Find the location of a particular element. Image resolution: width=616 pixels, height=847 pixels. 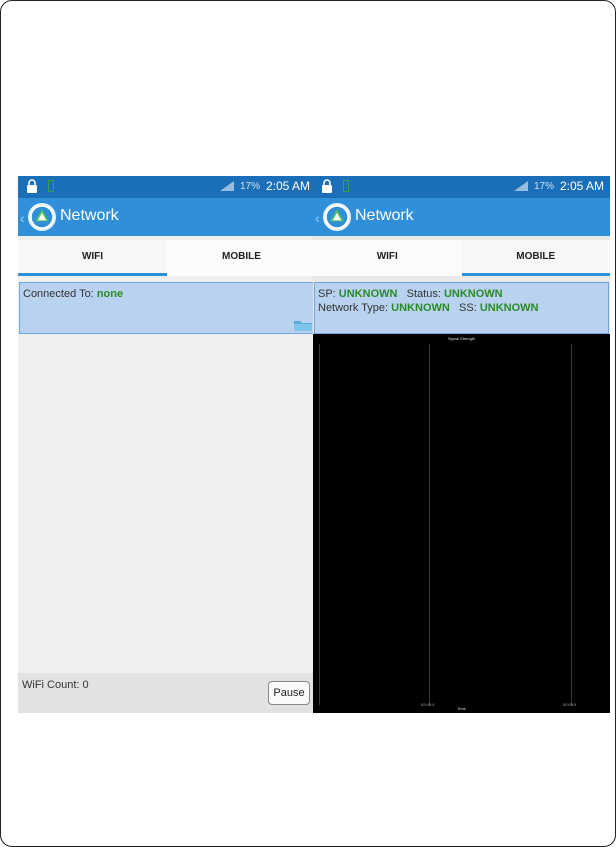

connected-to-value: none is located at coordinates (110, 294).